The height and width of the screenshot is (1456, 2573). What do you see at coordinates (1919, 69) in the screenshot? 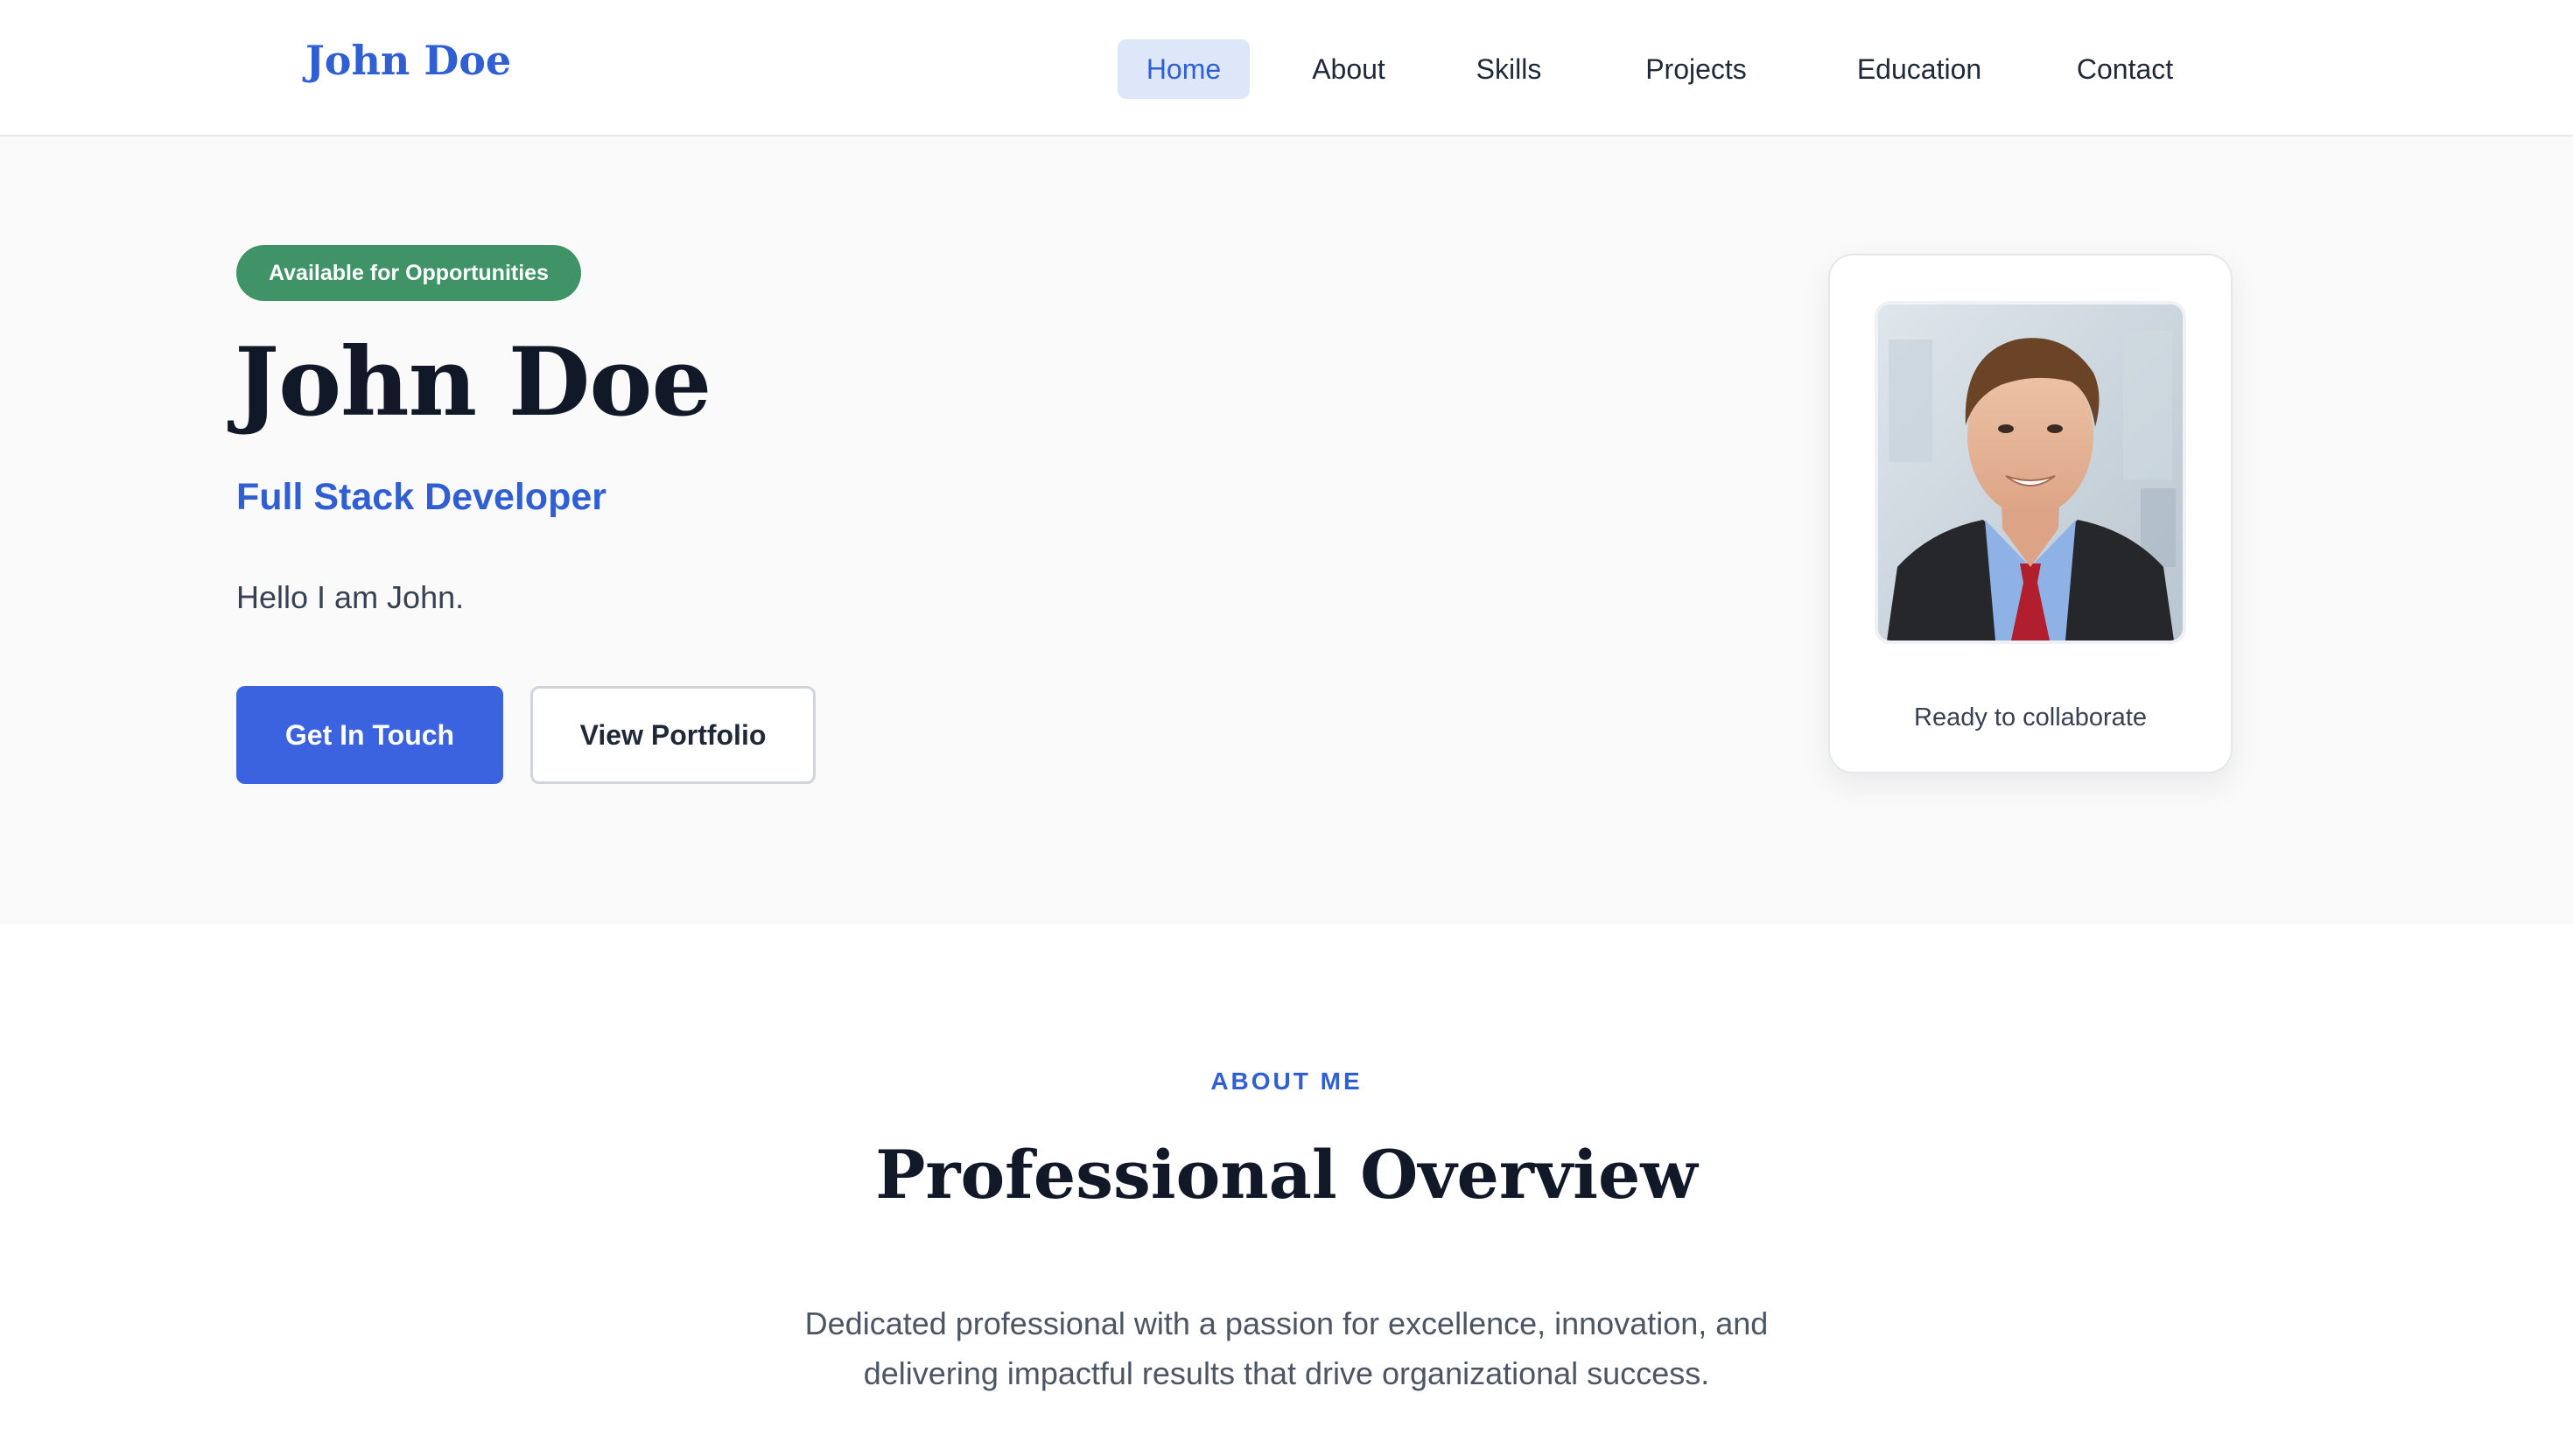
I see `nav-item-education: Education` at bounding box center [1919, 69].